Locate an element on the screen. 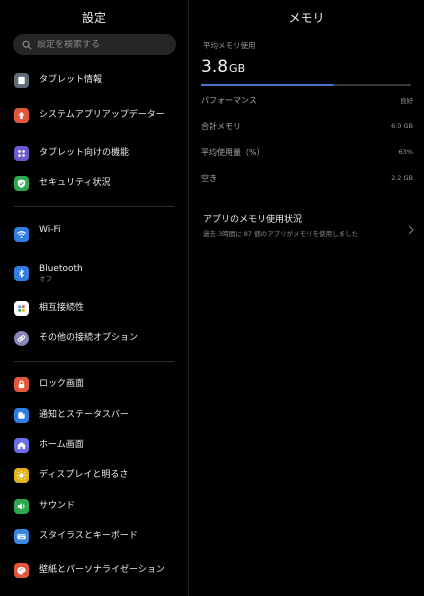 Image resolution: width=424 pixels, height=596 pixels. menu-item-notifications: 通知とステータスバー is located at coordinates (99, 415).